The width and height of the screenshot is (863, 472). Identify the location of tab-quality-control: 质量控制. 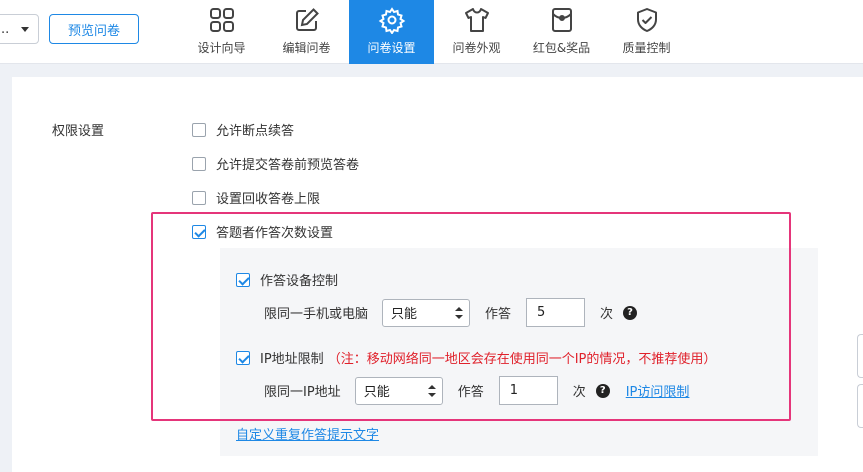
(646, 32).